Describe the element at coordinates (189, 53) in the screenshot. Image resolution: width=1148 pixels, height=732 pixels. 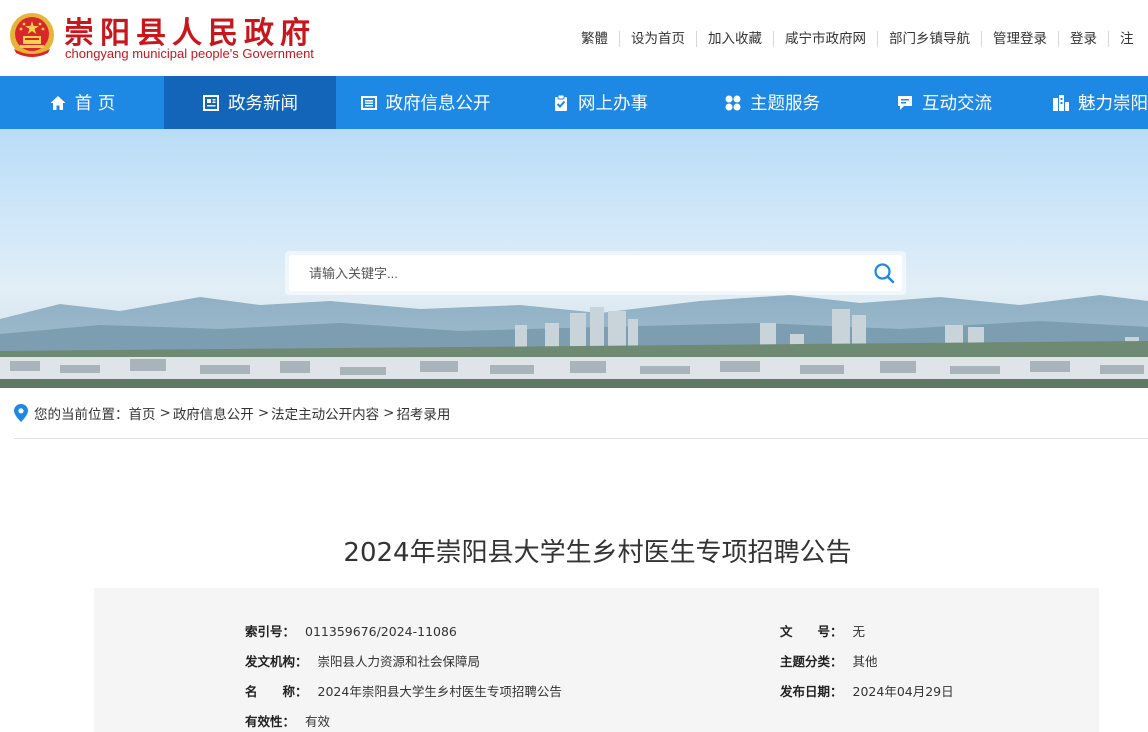
I see `site-subtitle: chongyang municipal people's Government` at that location.